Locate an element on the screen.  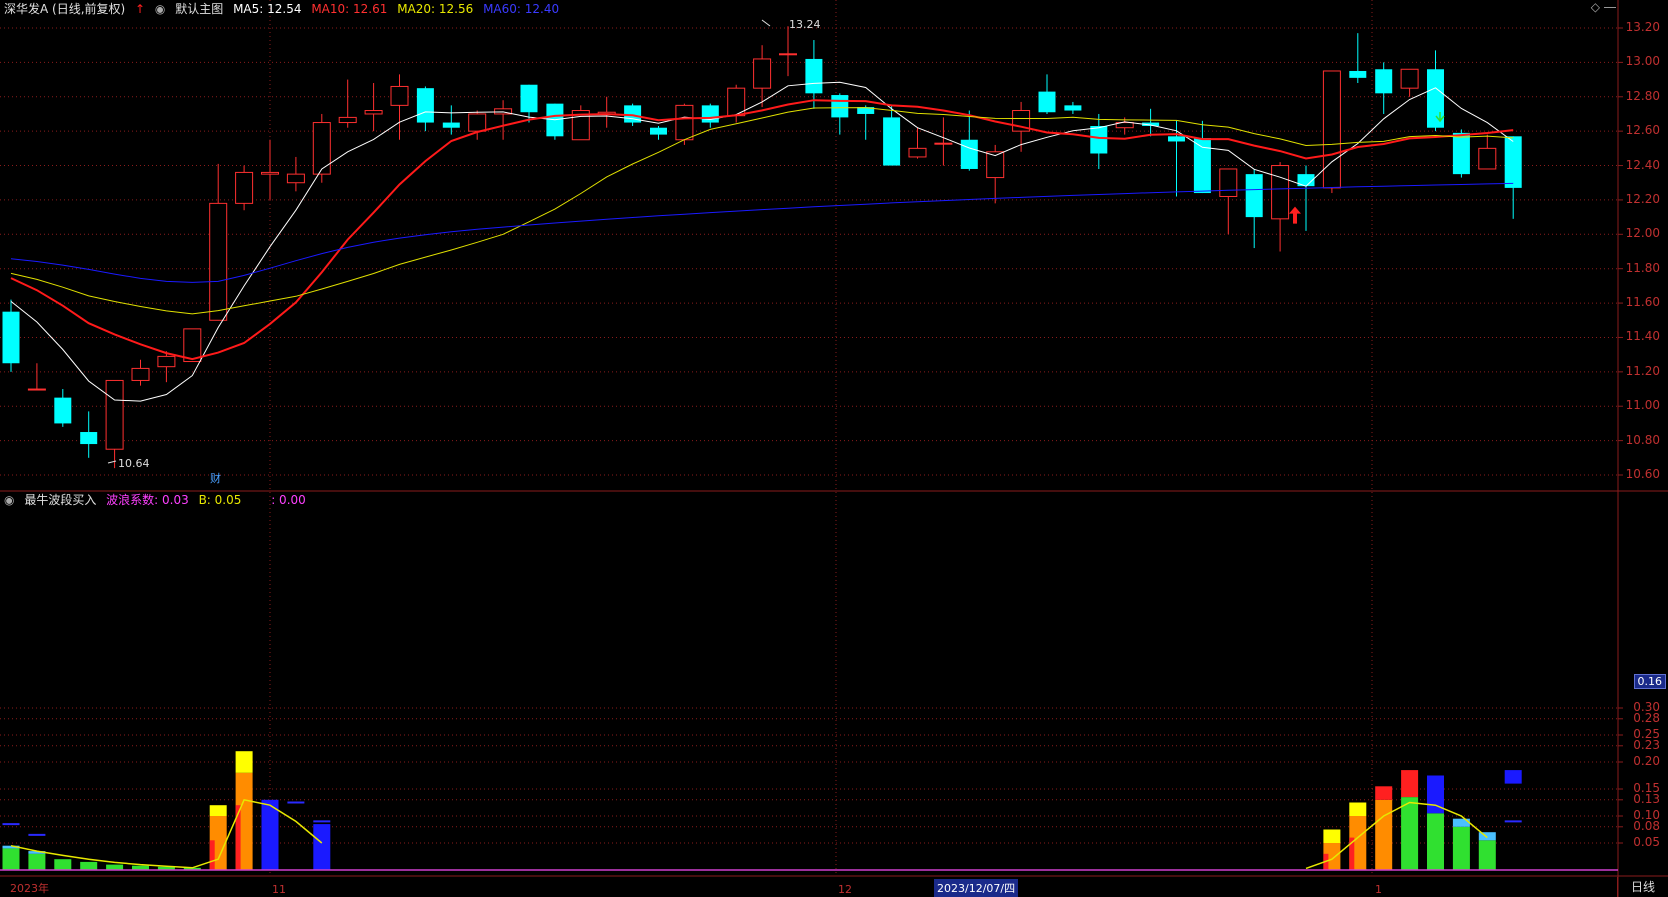
price-axis-label: 11.80 is located at coordinates (1642, 267).